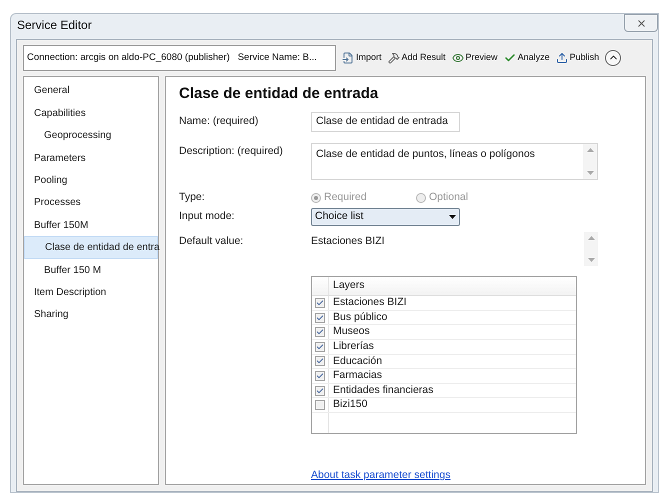 Image resolution: width=659 pixels, height=493 pixels. What do you see at coordinates (54, 25) in the screenshot?
I see `window-title: Service Editor` at bounding box center [54, 25].